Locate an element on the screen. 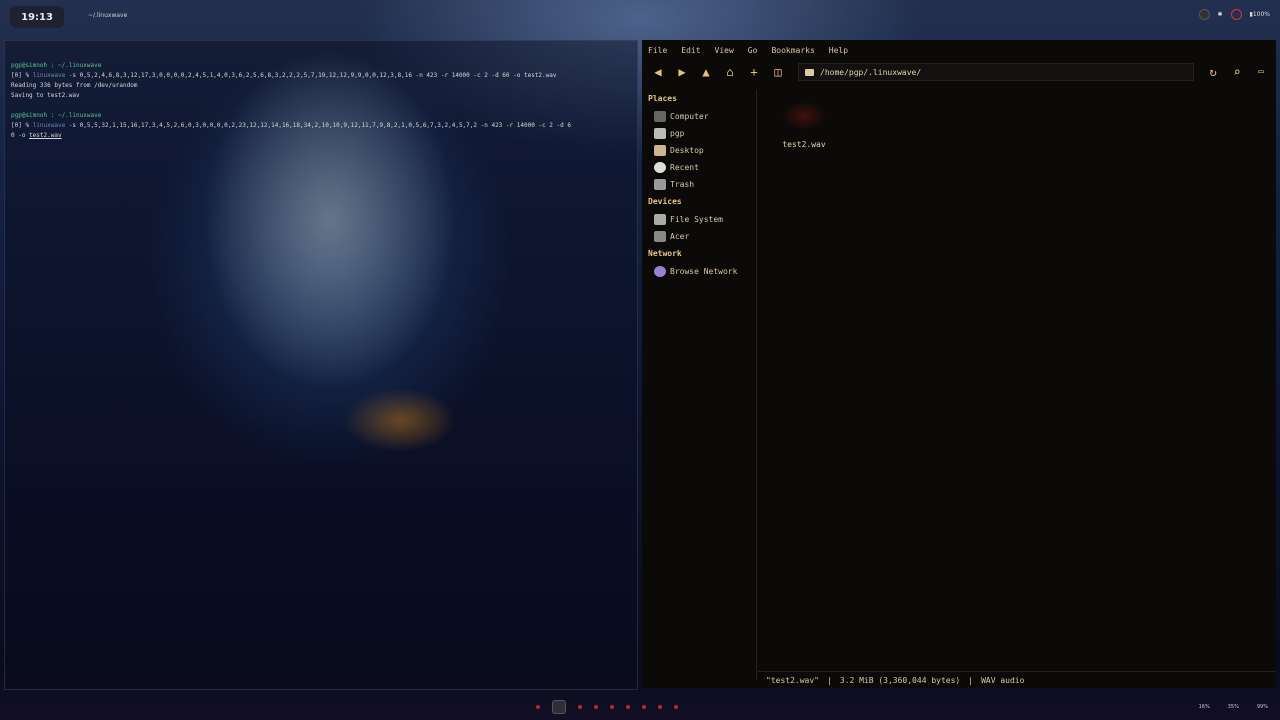 This screenshot has height=720, width=1280. sidebar-item-filesystem: File System is located at coordinates (699, 219).